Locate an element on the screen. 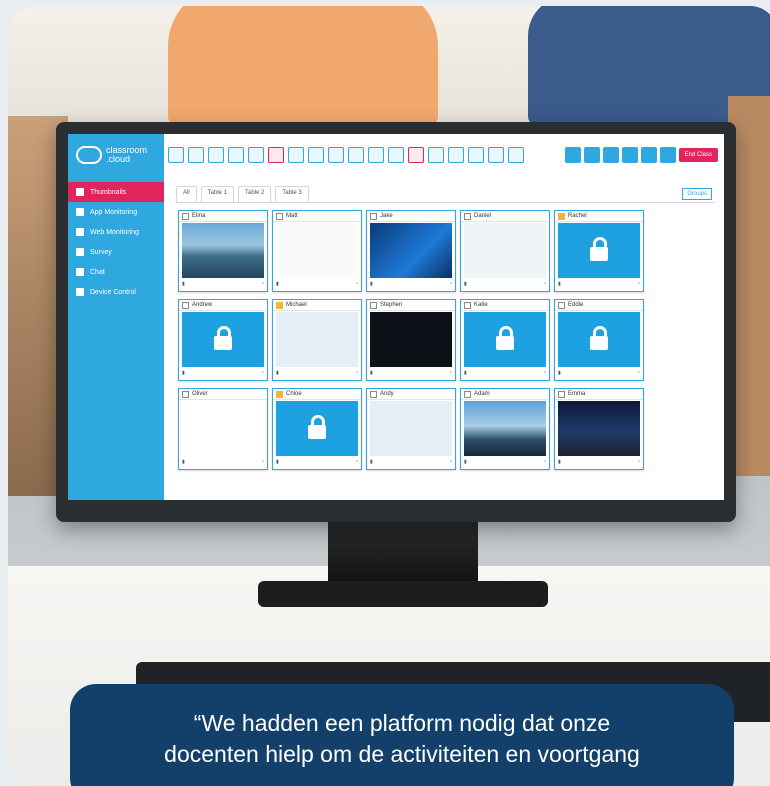  sidebar-item-label: App Monitoring is located at coordinates (114, 212).